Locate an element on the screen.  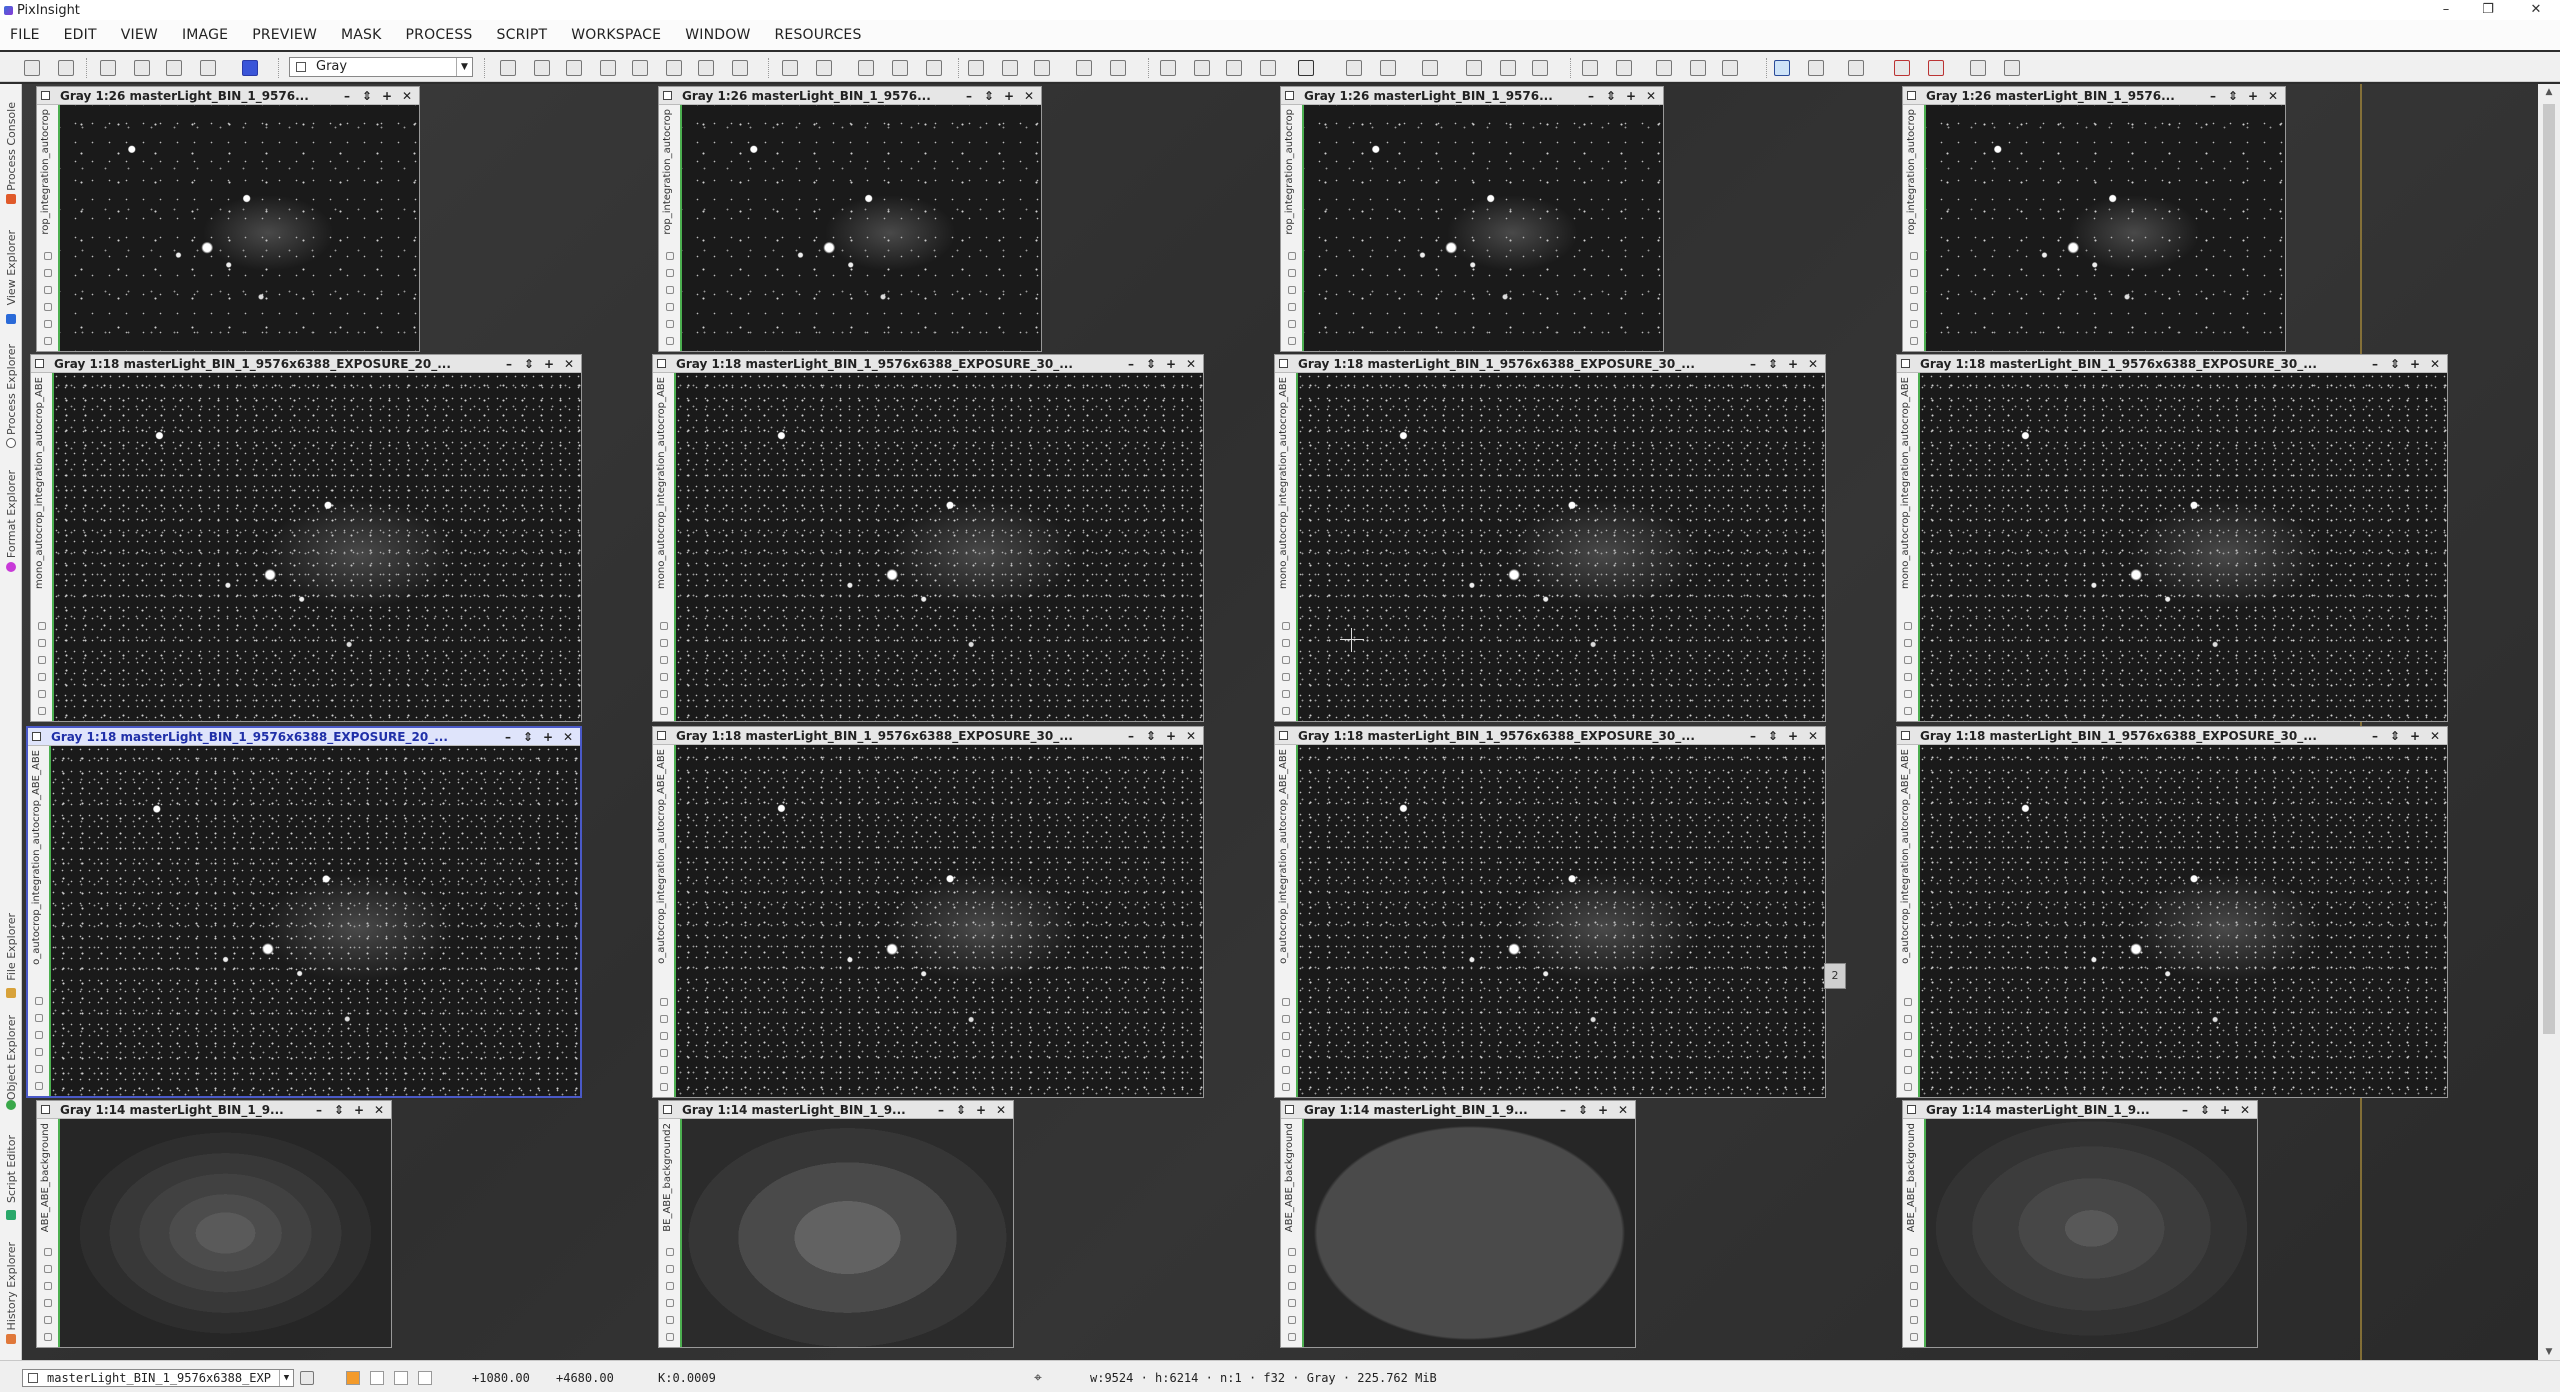
menu-resources: RESOURCES is located at coordinates (818, 35).